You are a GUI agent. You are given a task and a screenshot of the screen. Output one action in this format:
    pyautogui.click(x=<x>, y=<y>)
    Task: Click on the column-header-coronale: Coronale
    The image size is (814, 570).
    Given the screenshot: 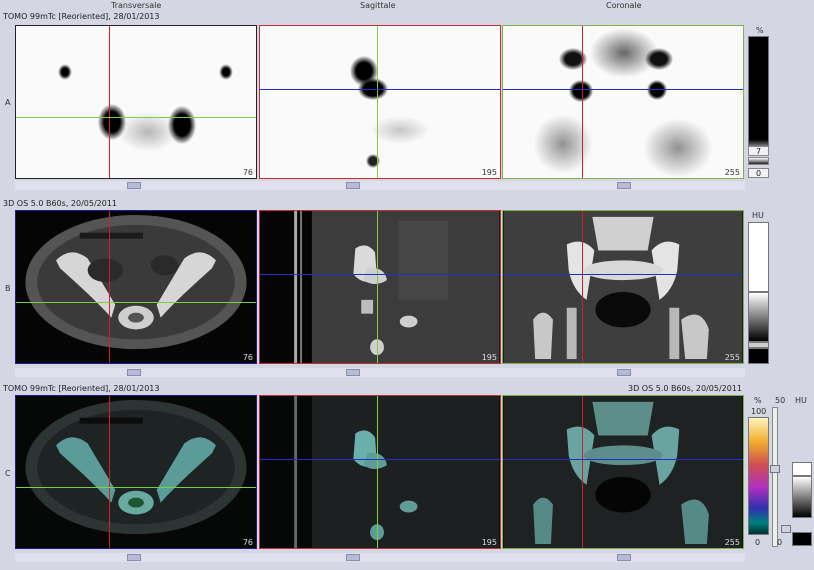 What is the action you would take?
    pyautogui.click(x=624, y=5)
    